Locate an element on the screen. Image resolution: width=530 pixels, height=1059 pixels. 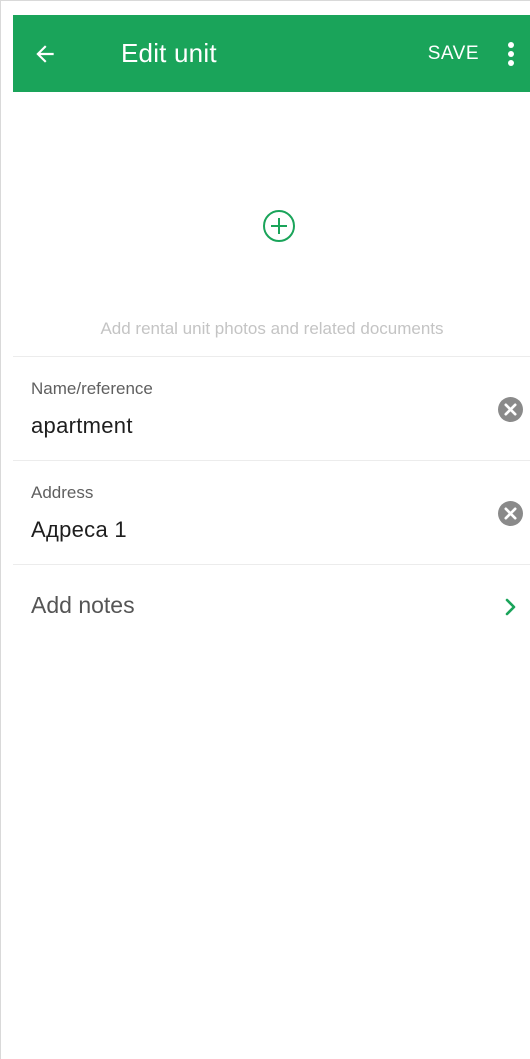
clear-name-button is located at coordinates (510, 409).